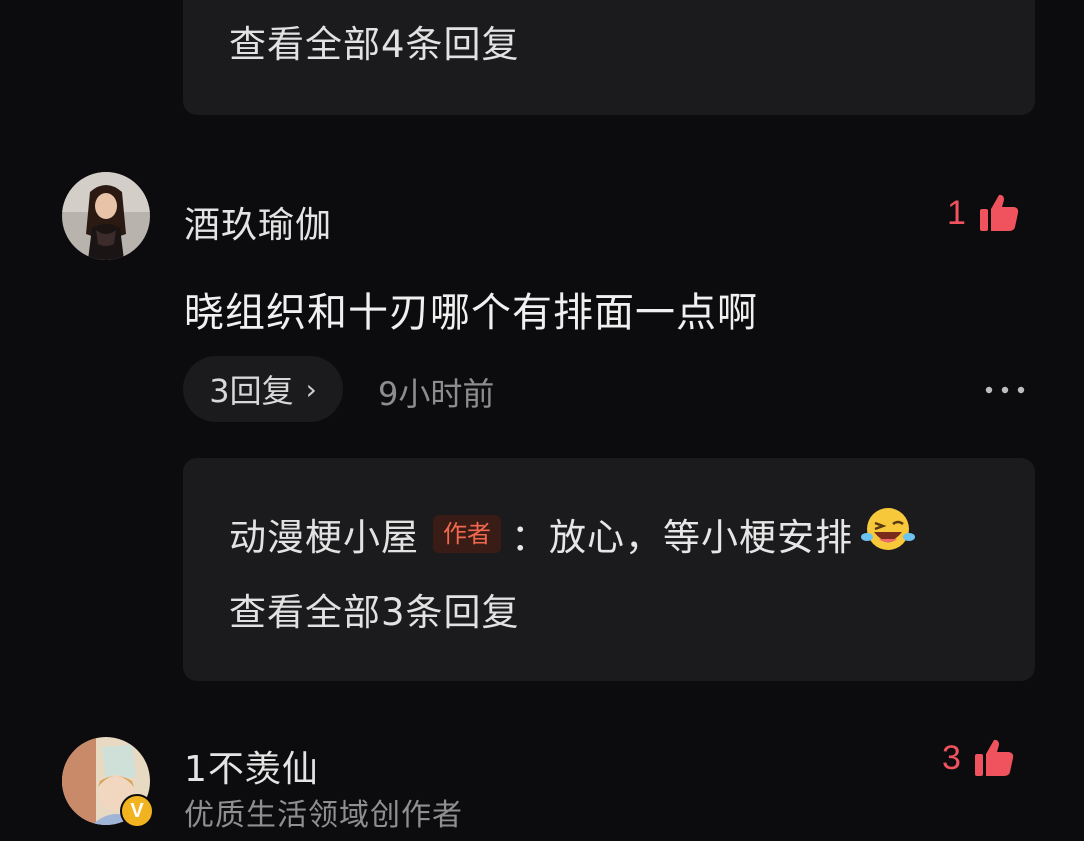 The height and width of the screenshot is (841, 1084). What do you see at coordinates (682, 537) in the screenshot?
I see `sub-reply-text: ：放心，等小梗安排` at bounding box center [682, 537].